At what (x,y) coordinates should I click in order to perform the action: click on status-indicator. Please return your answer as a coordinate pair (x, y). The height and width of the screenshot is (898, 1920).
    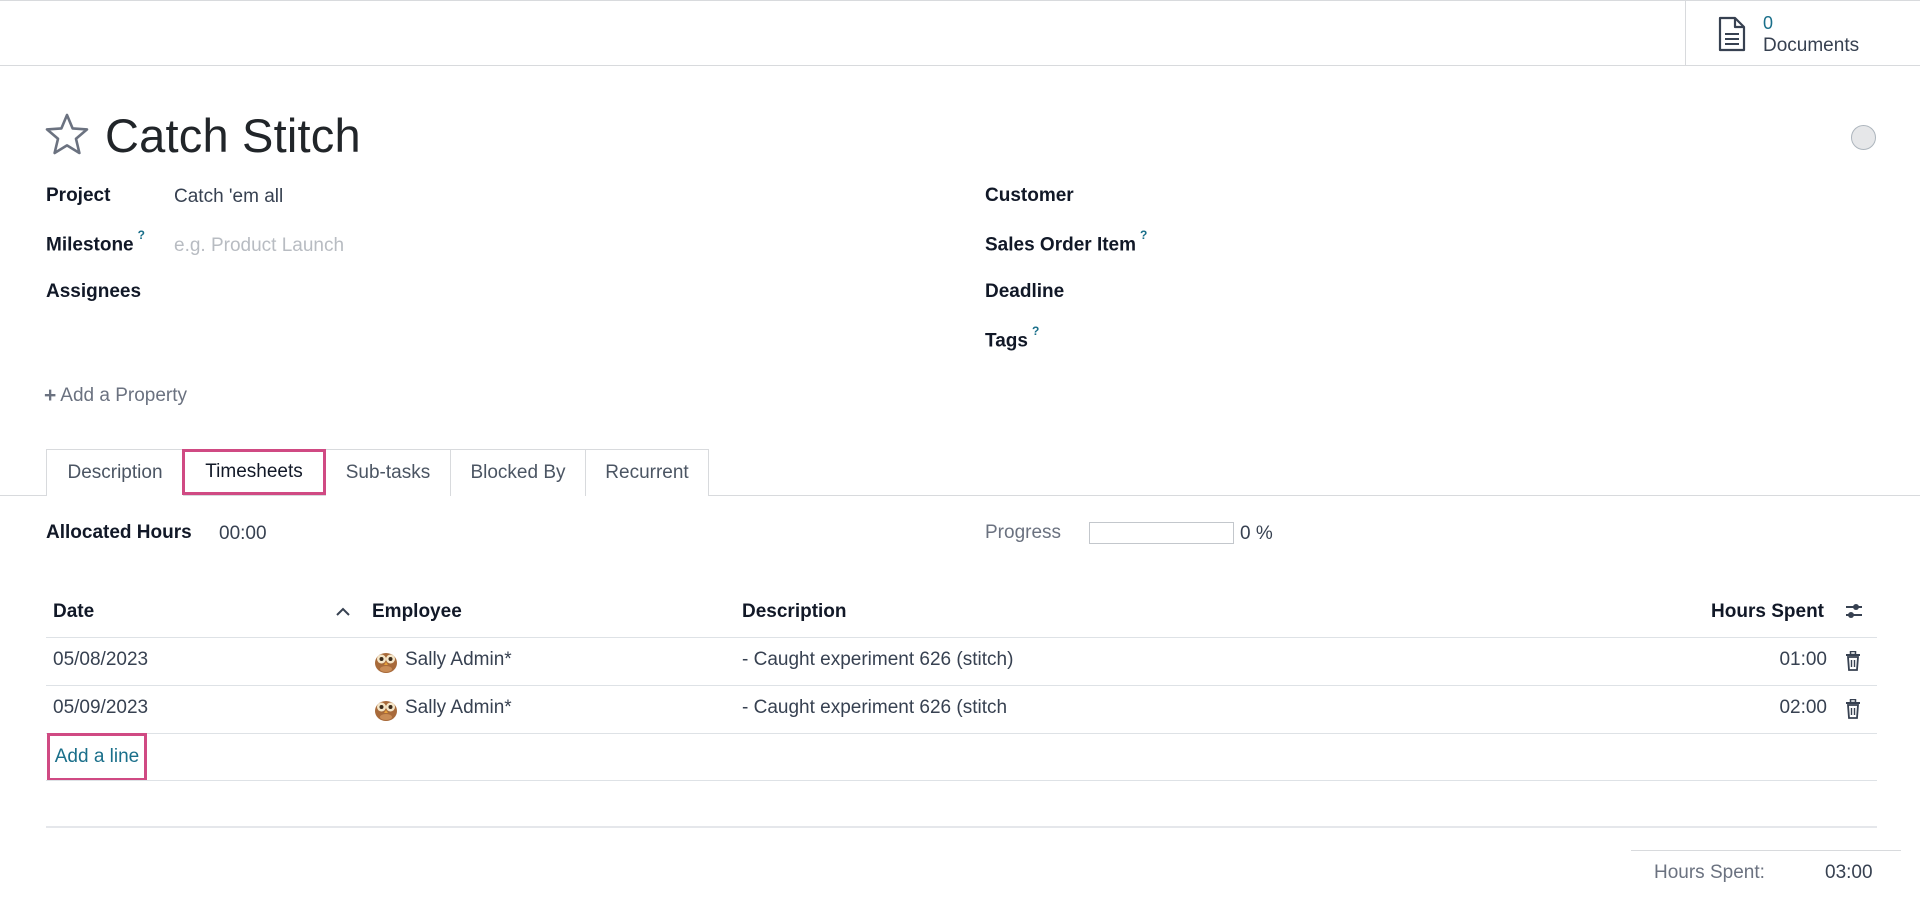
    Looking at the image, I should click on (1863, 137).